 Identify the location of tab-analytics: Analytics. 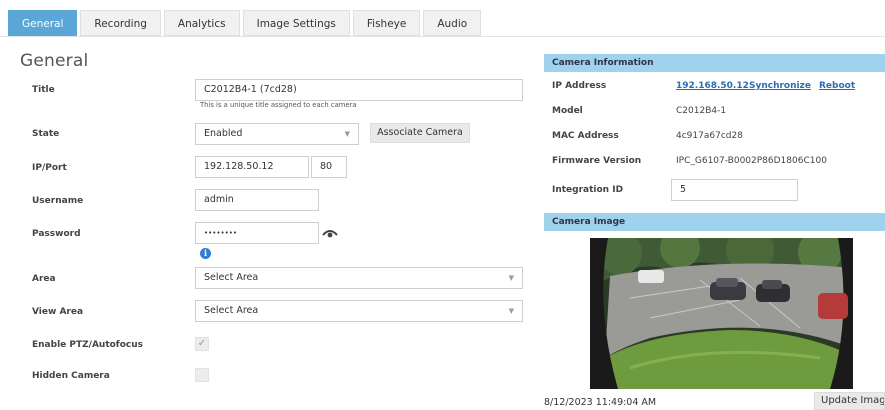
(201, 23).